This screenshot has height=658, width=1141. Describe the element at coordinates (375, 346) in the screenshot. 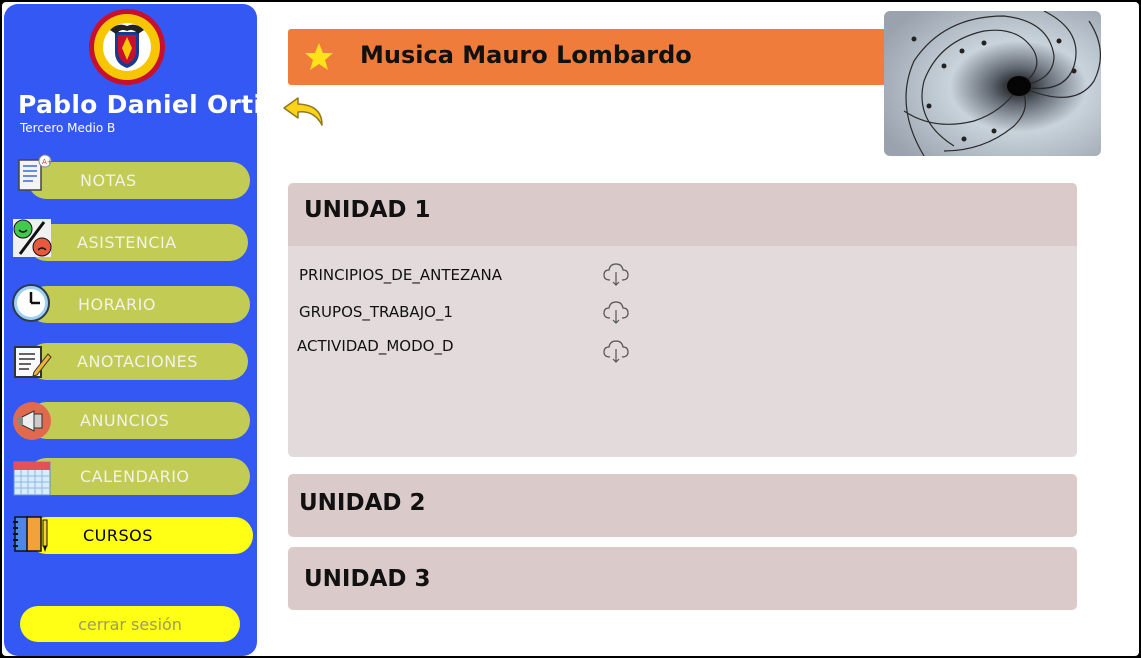

I see `file-link-actividad: ACTIVIDAD_MODO_D` at that location.